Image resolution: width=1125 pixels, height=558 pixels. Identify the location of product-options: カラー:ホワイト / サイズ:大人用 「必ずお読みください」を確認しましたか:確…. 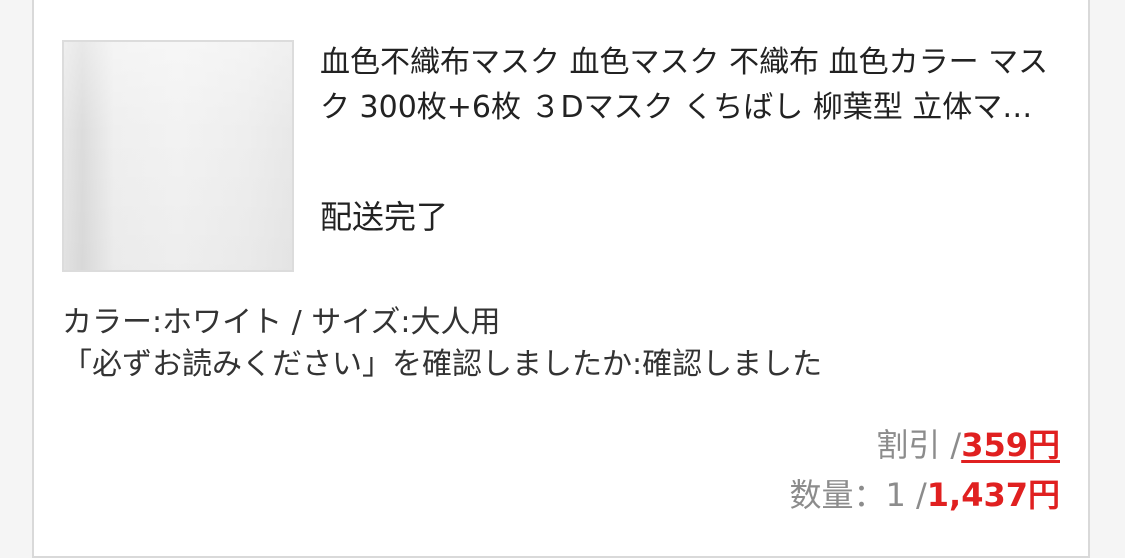
(562, 344).